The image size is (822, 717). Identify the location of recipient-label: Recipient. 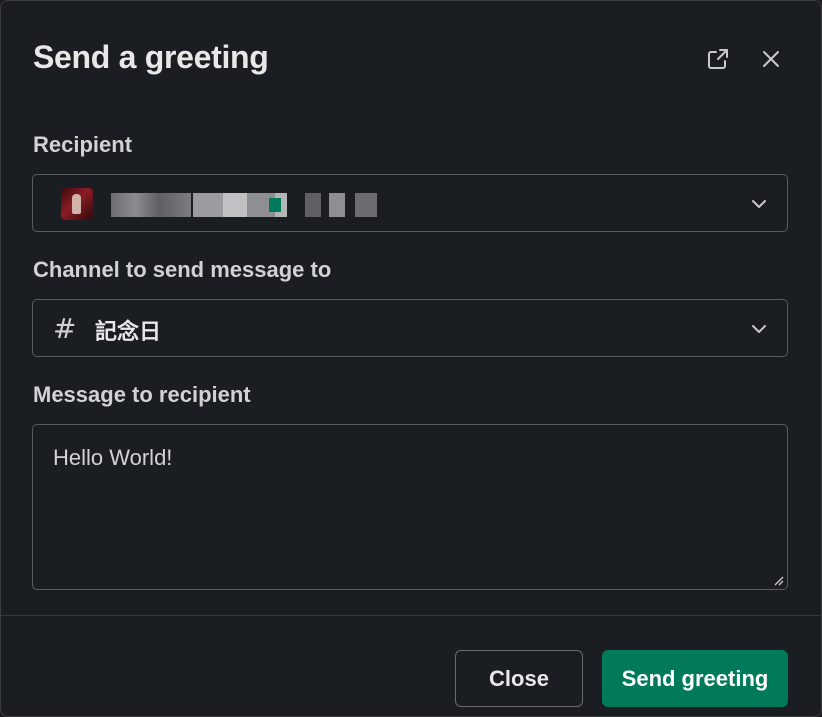
(83, 144).